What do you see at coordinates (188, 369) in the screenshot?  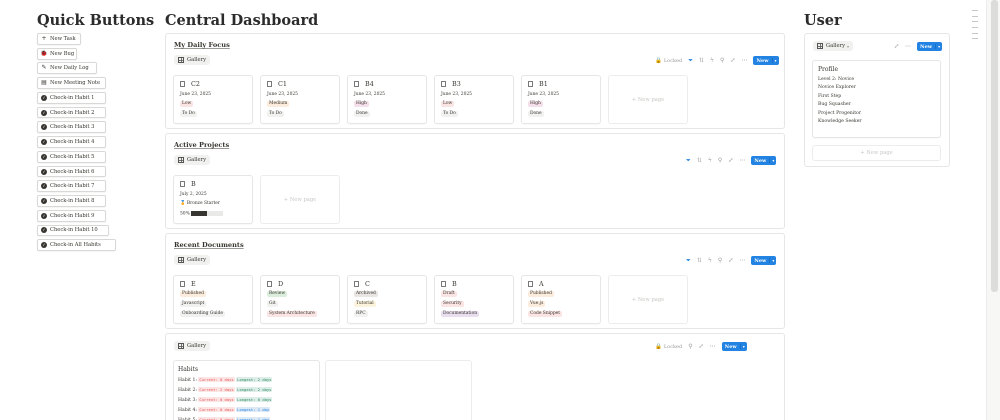 I see `habits-card-title: Habits` at bounding box center [188, 369].